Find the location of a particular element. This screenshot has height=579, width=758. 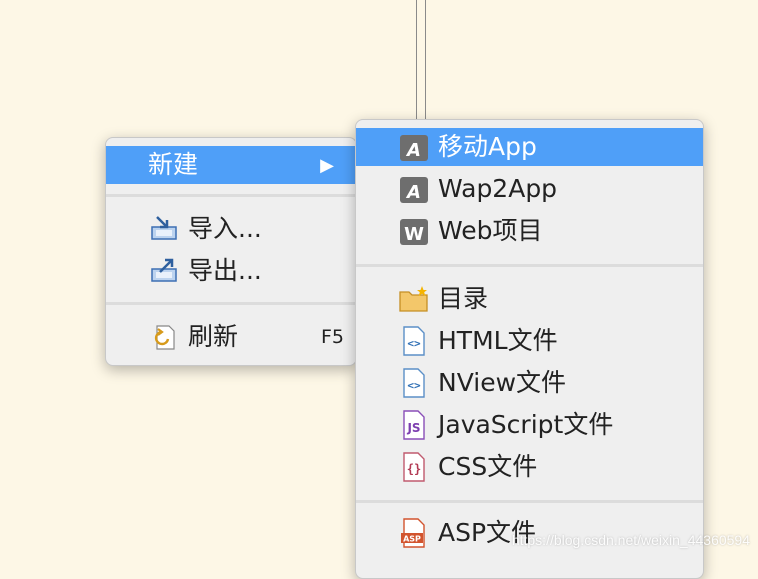

watermark: https://blog.csdn.net/weixin_44360594 is located at coordinates (630, 540).